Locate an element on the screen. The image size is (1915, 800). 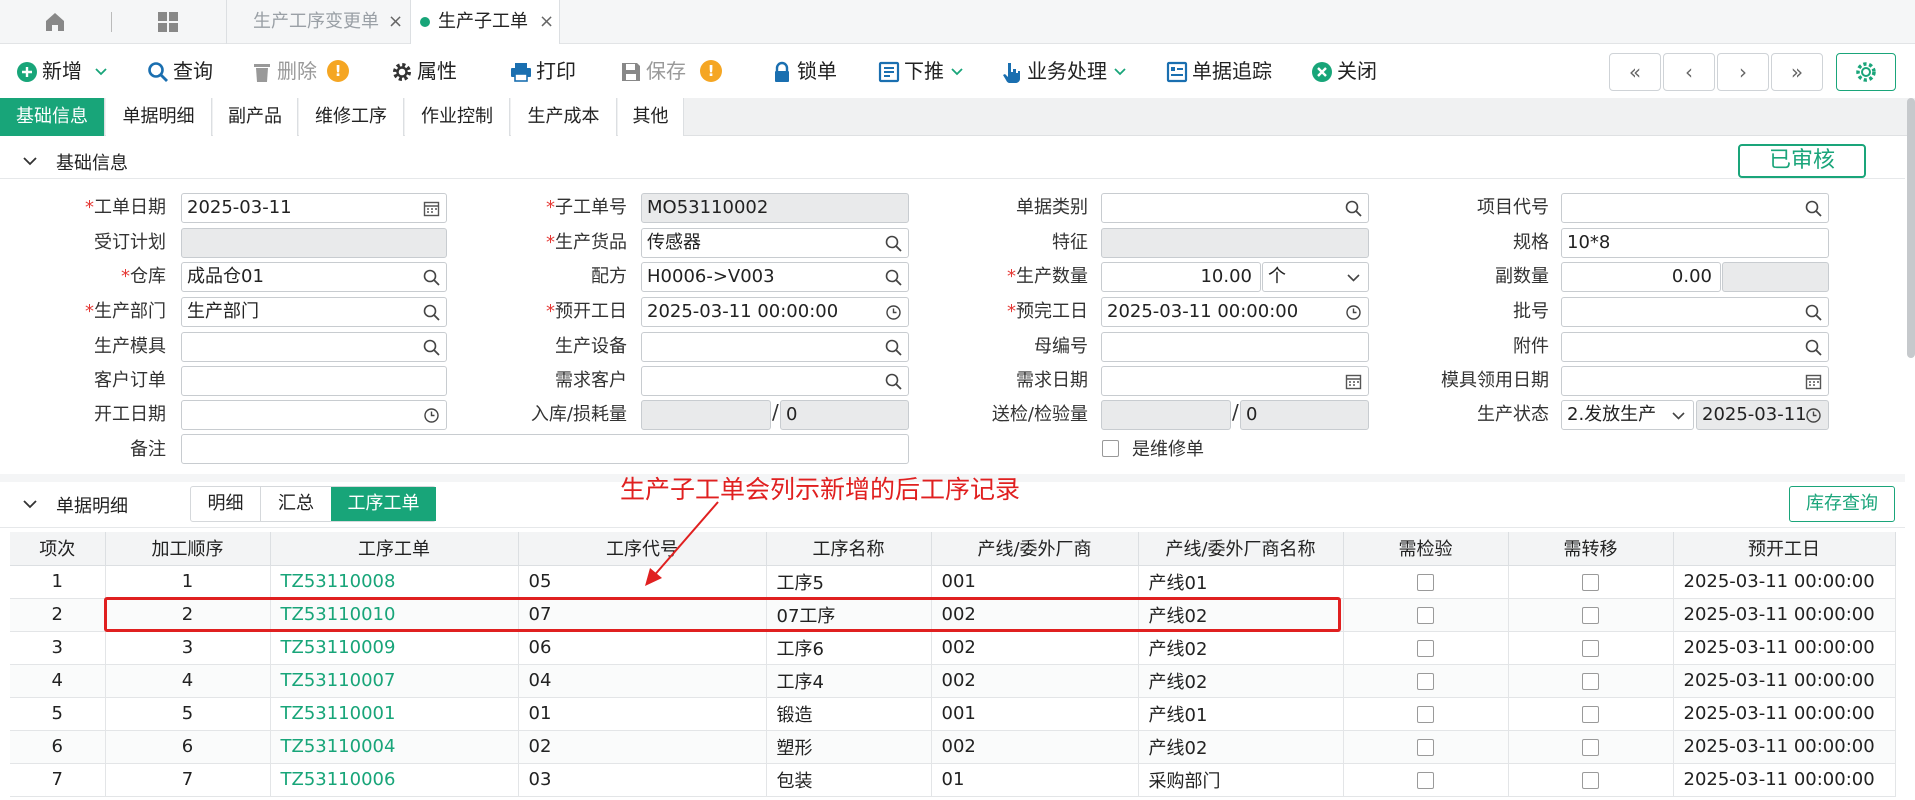
batch-no-field is located at coordinates (1695, 312).